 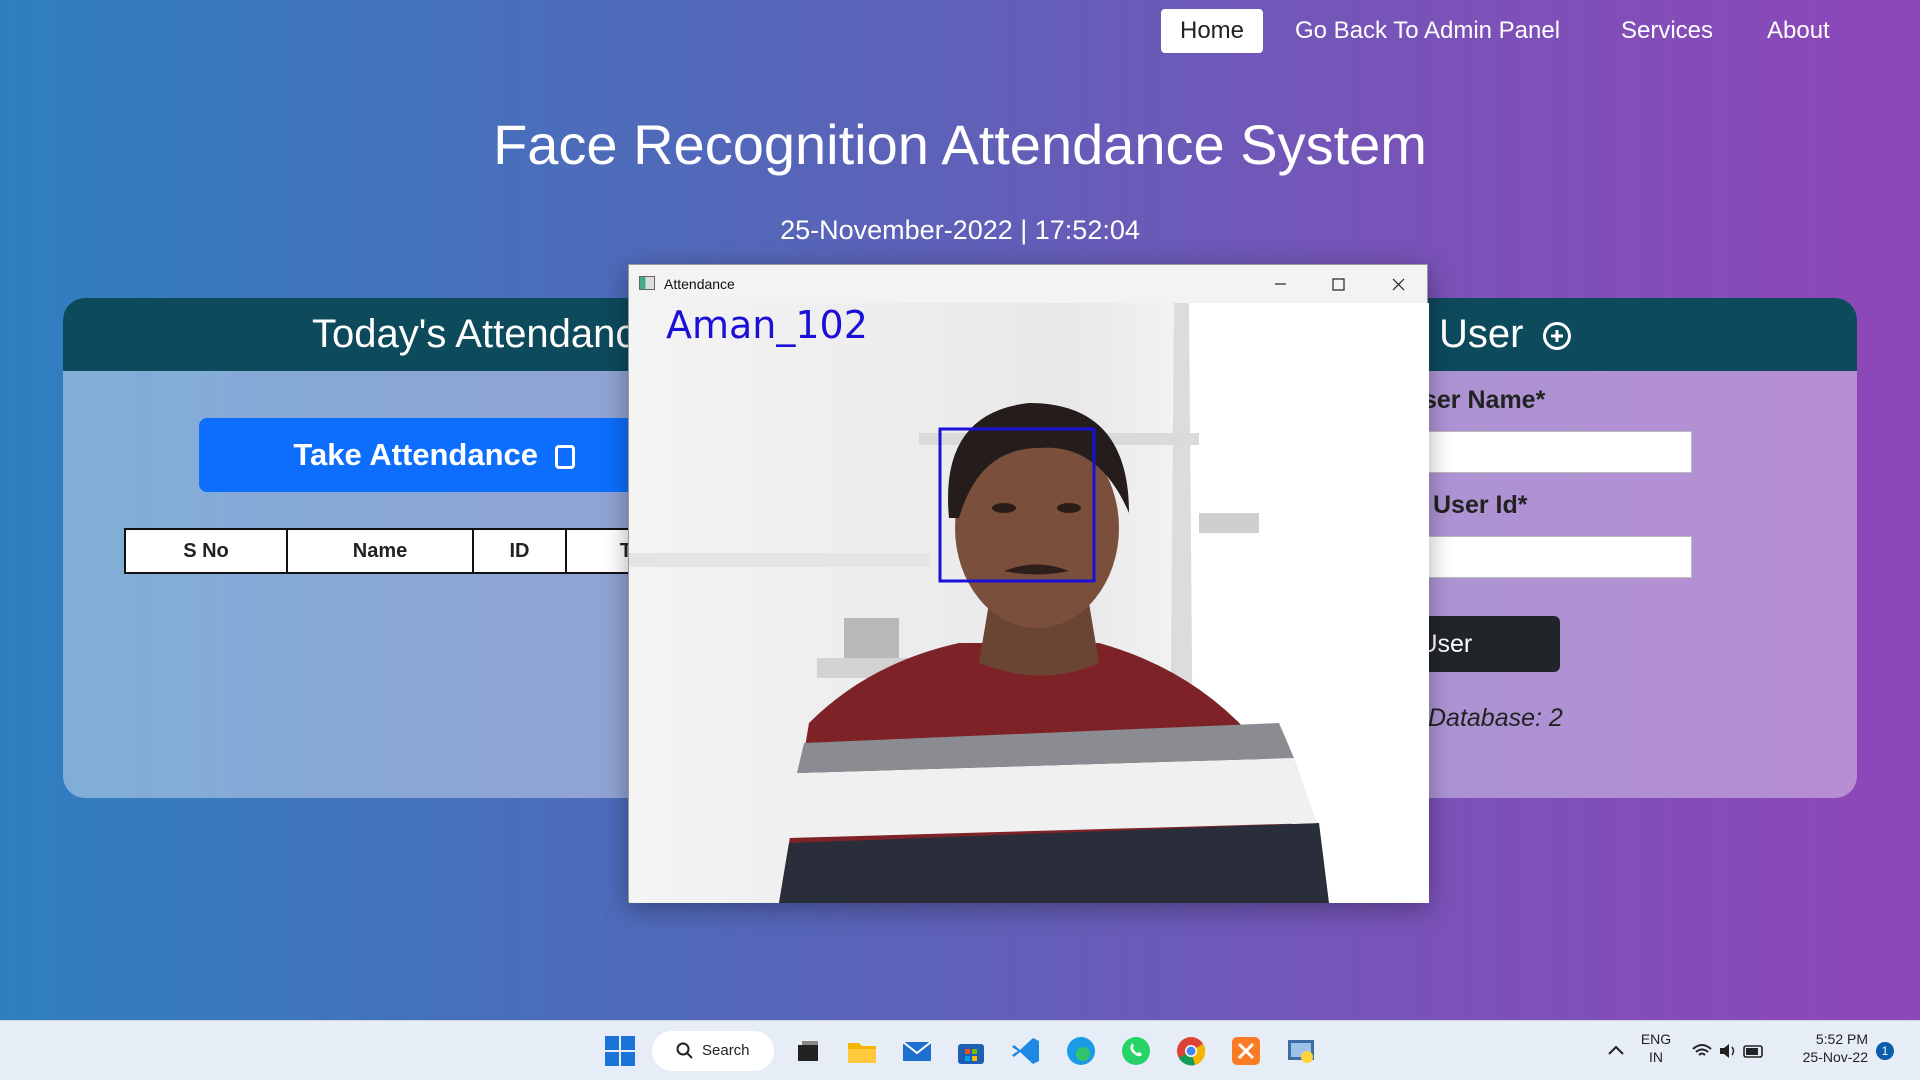 I want to click on task-view-icon, so click(x=808, y=1051).